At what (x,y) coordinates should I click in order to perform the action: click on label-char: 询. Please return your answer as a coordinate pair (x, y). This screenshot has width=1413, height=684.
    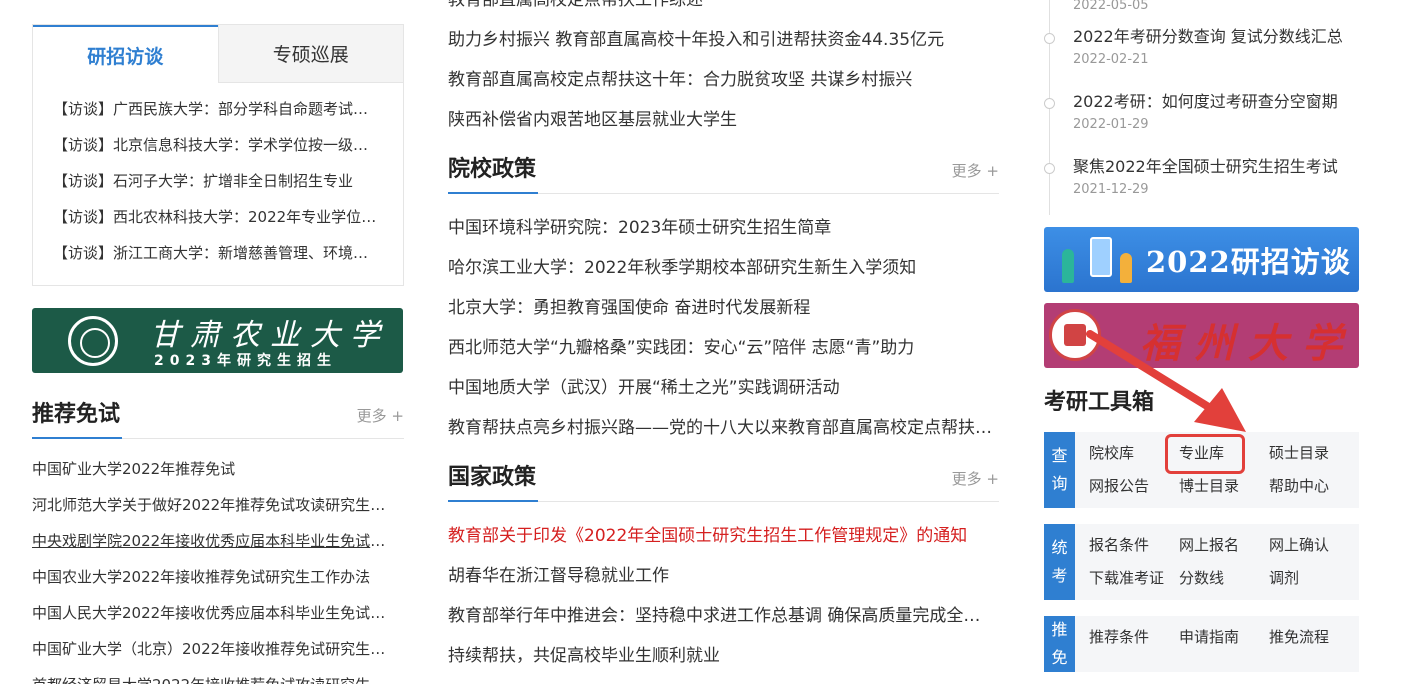
    Looking at the image, I should click on (1059, 483).